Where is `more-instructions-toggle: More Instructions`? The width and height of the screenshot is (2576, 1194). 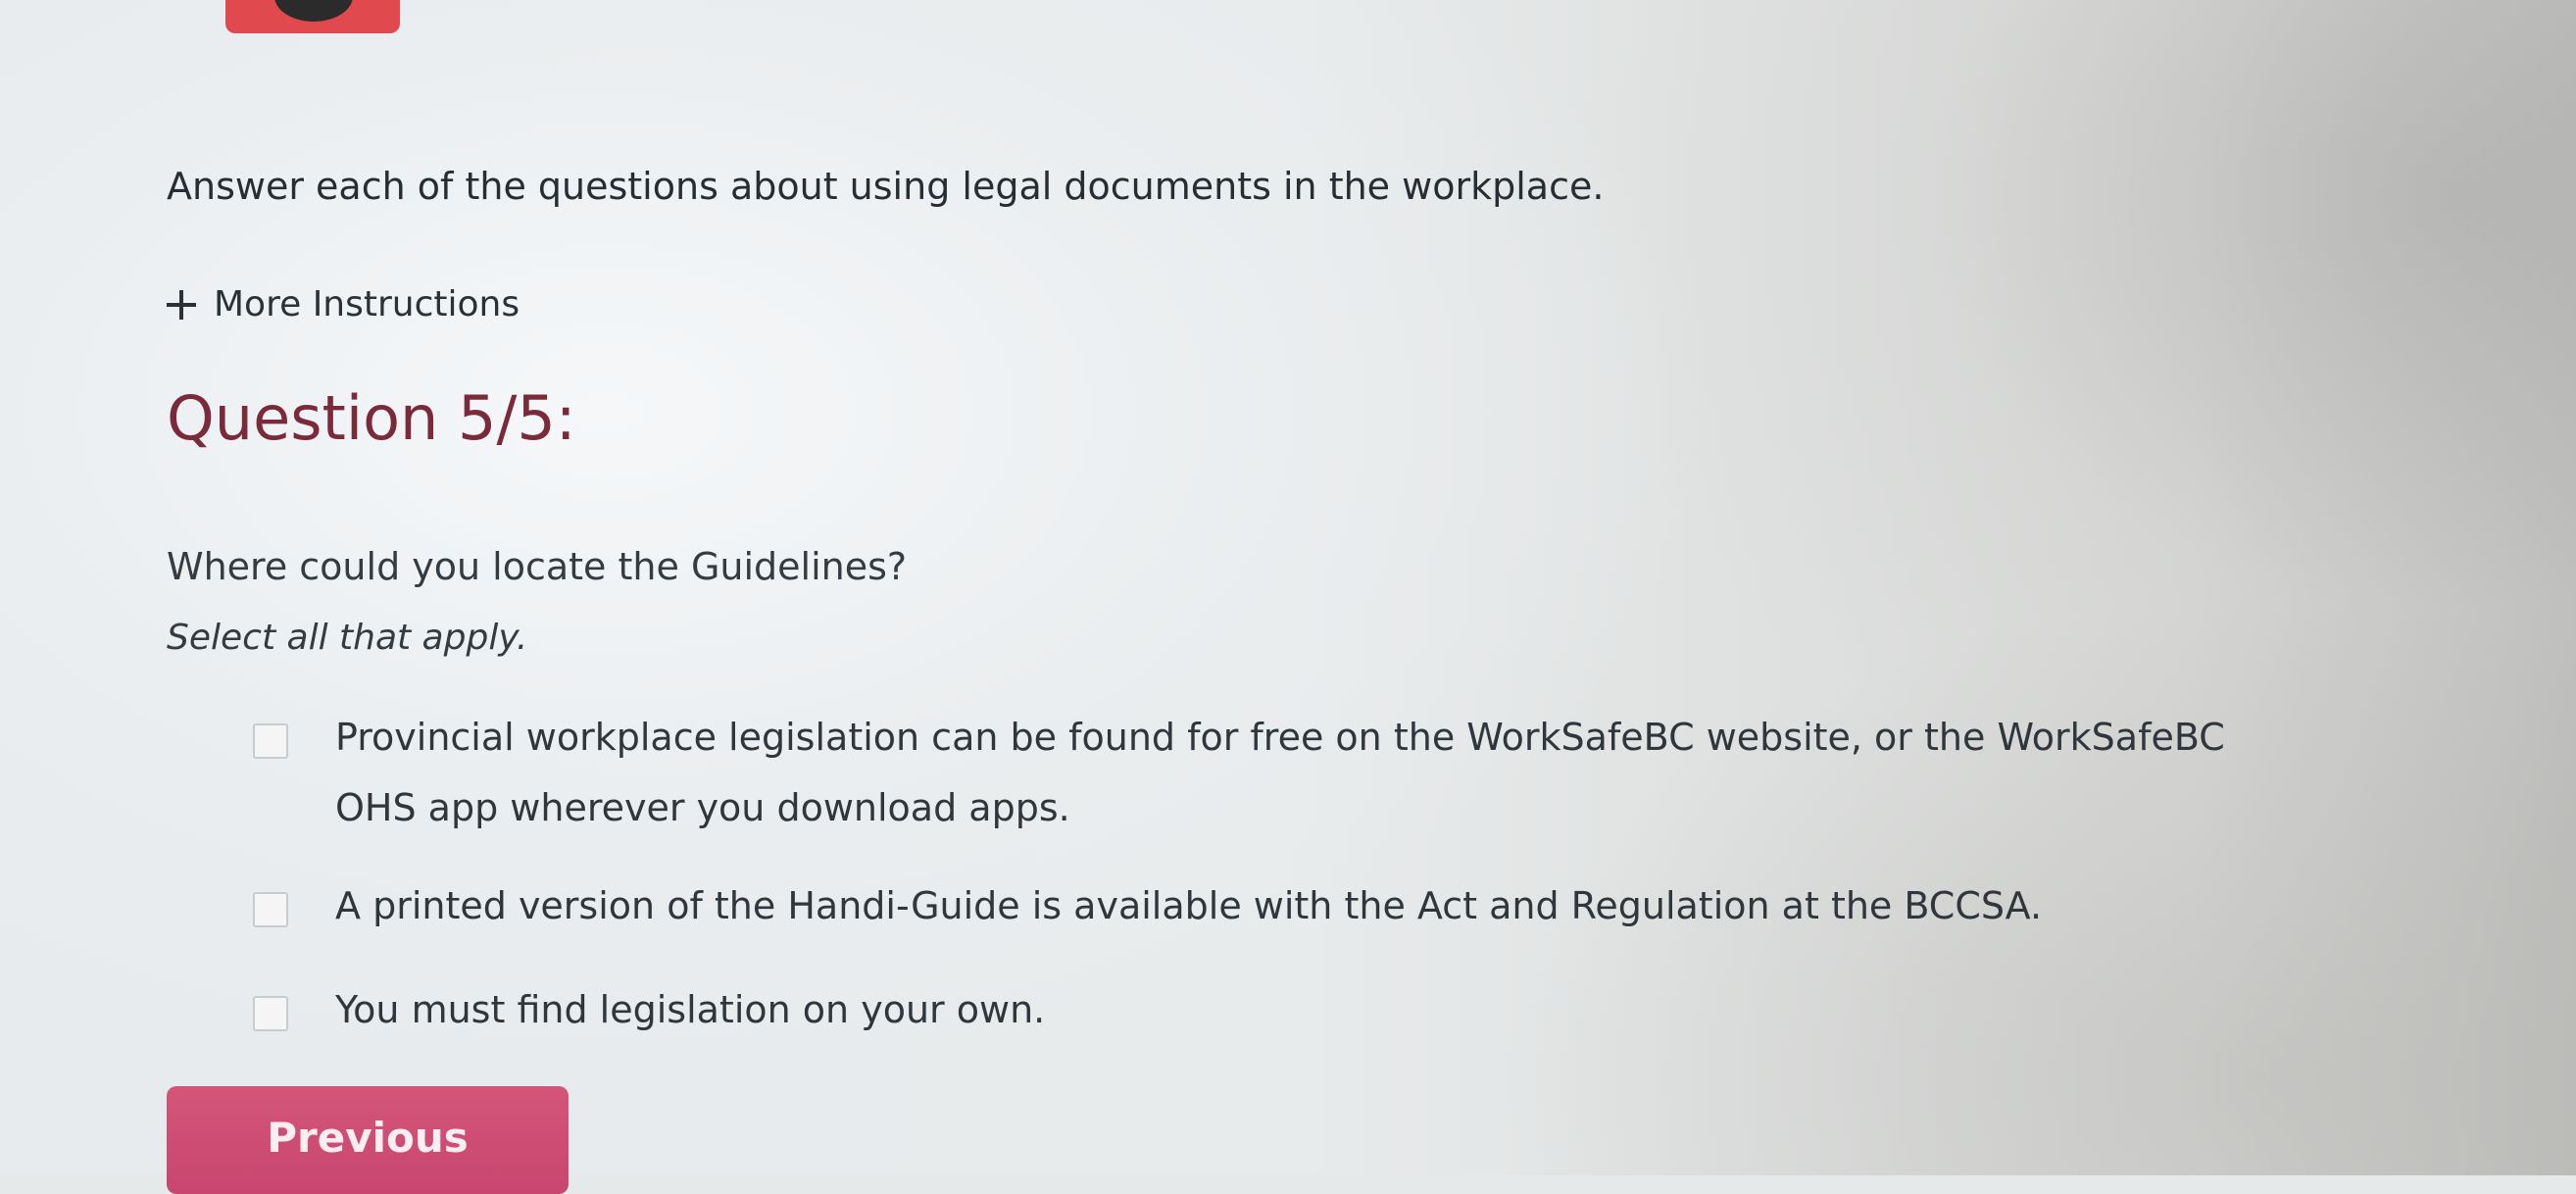 more-instructions-toggle: More Instructions is located at coordinates (343, 304).